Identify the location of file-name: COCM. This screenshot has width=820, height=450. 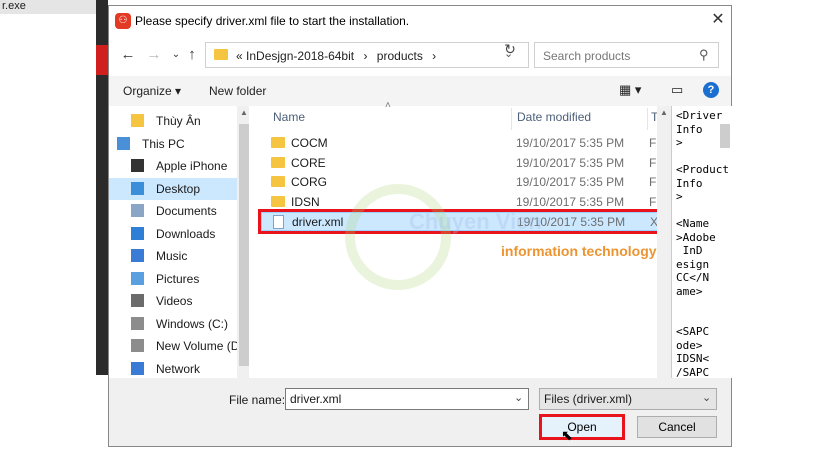
(309, 143).